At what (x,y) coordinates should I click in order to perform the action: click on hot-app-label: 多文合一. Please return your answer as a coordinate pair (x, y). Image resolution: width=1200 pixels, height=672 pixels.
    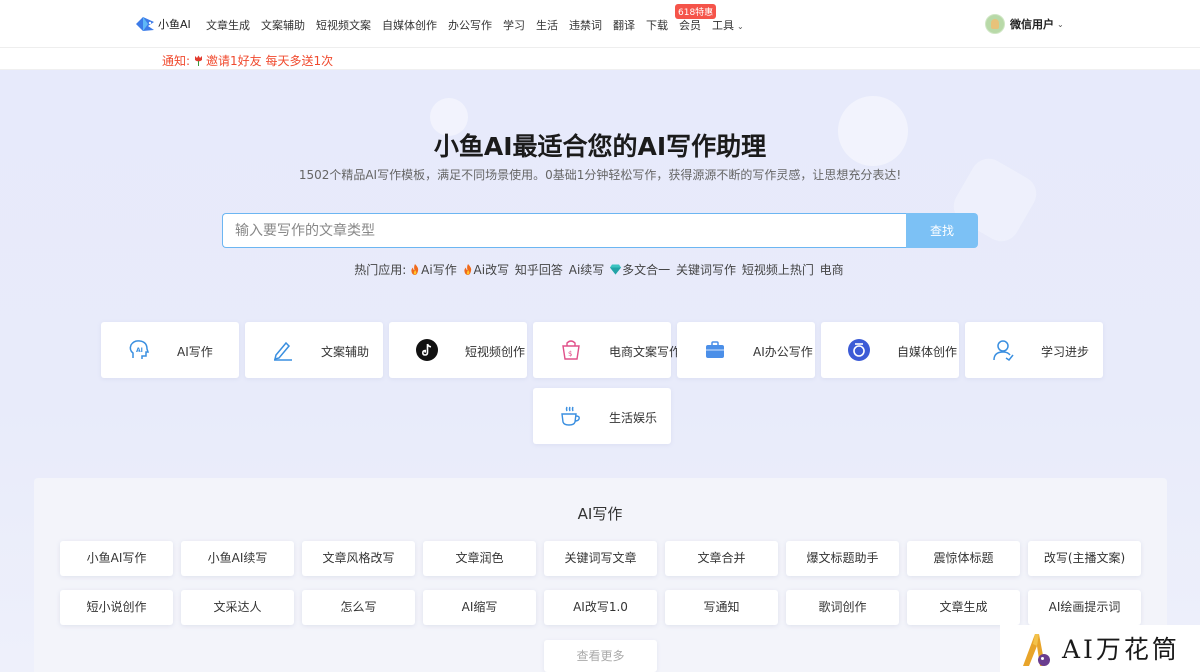
    Looking at the image, I should click on (646, 270).